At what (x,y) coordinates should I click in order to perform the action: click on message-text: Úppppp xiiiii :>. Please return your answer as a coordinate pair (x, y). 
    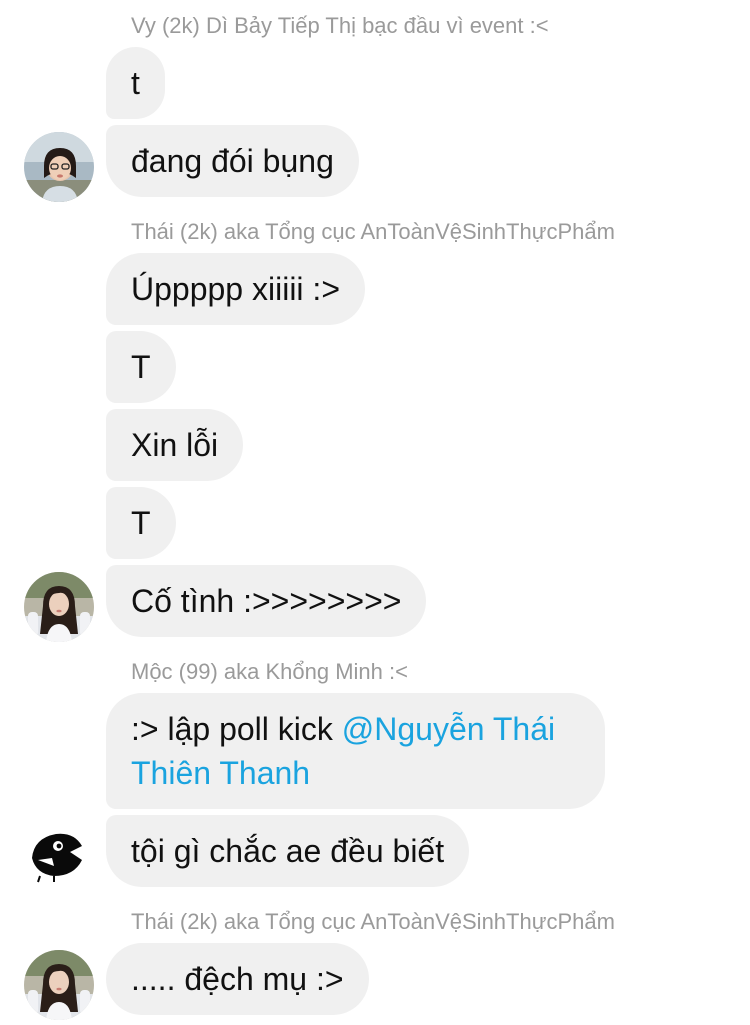
    Looking at the image, I should click on (235, 289).